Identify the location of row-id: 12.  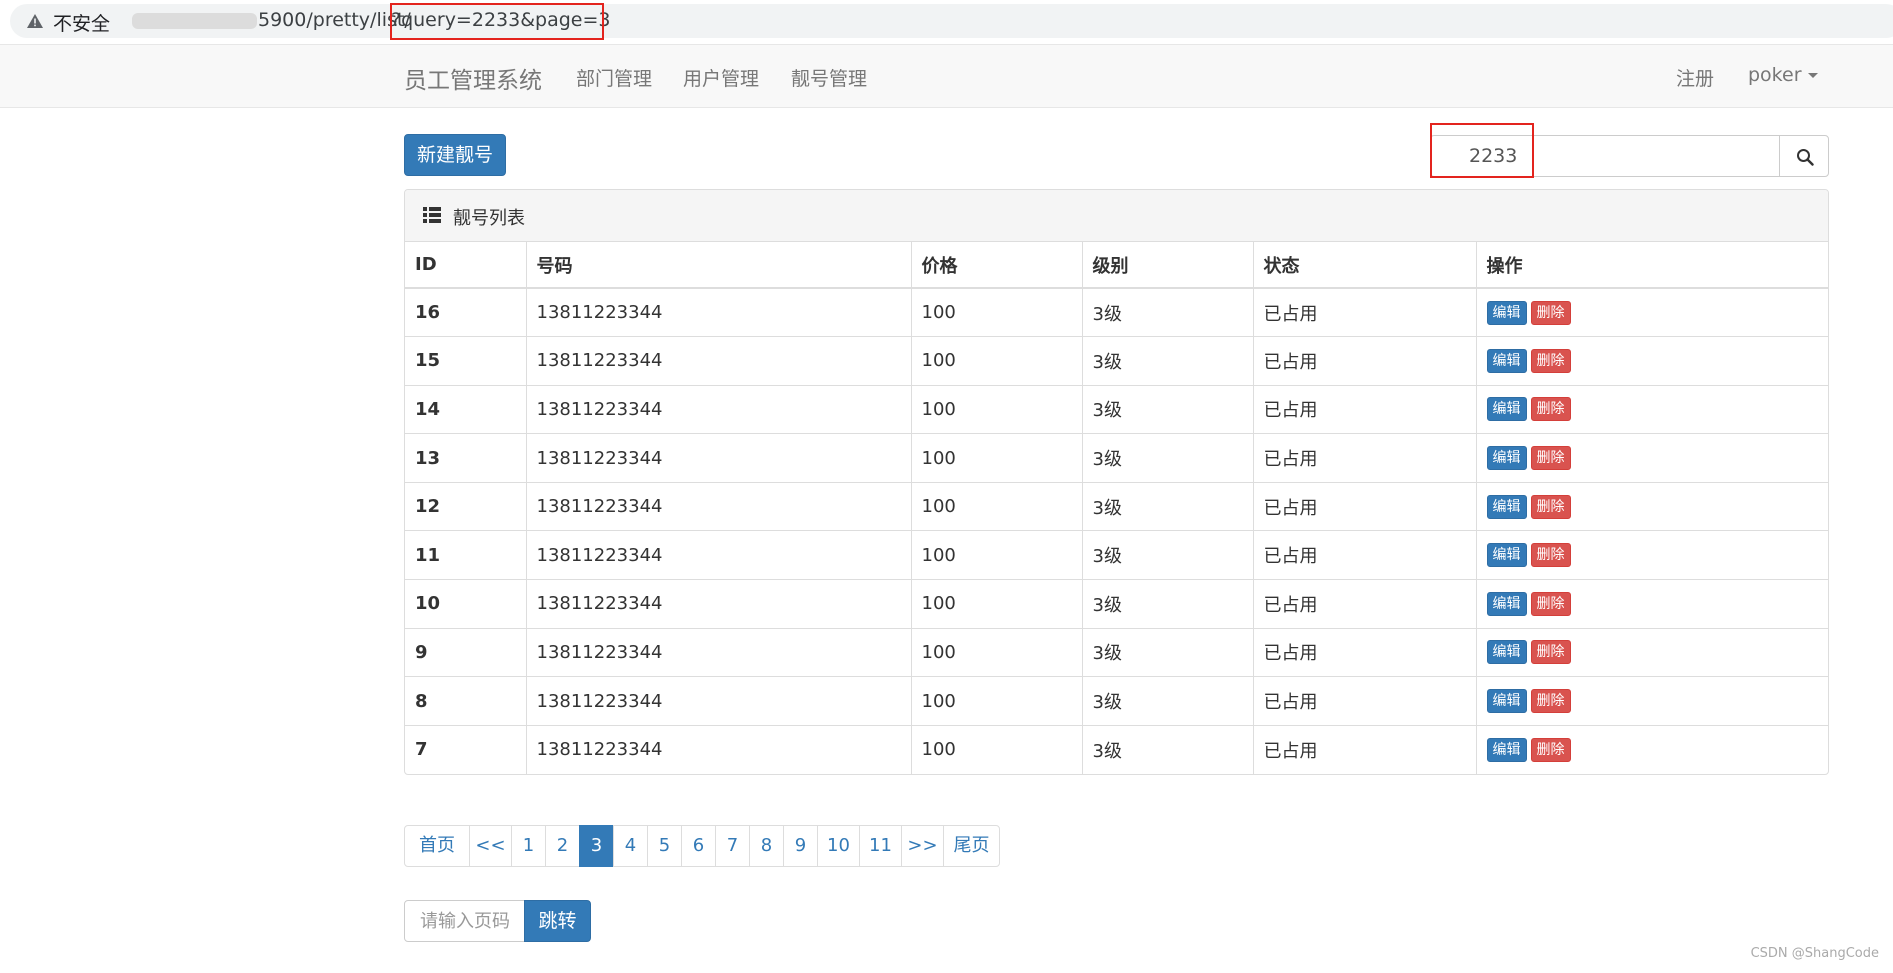
(466, 507).